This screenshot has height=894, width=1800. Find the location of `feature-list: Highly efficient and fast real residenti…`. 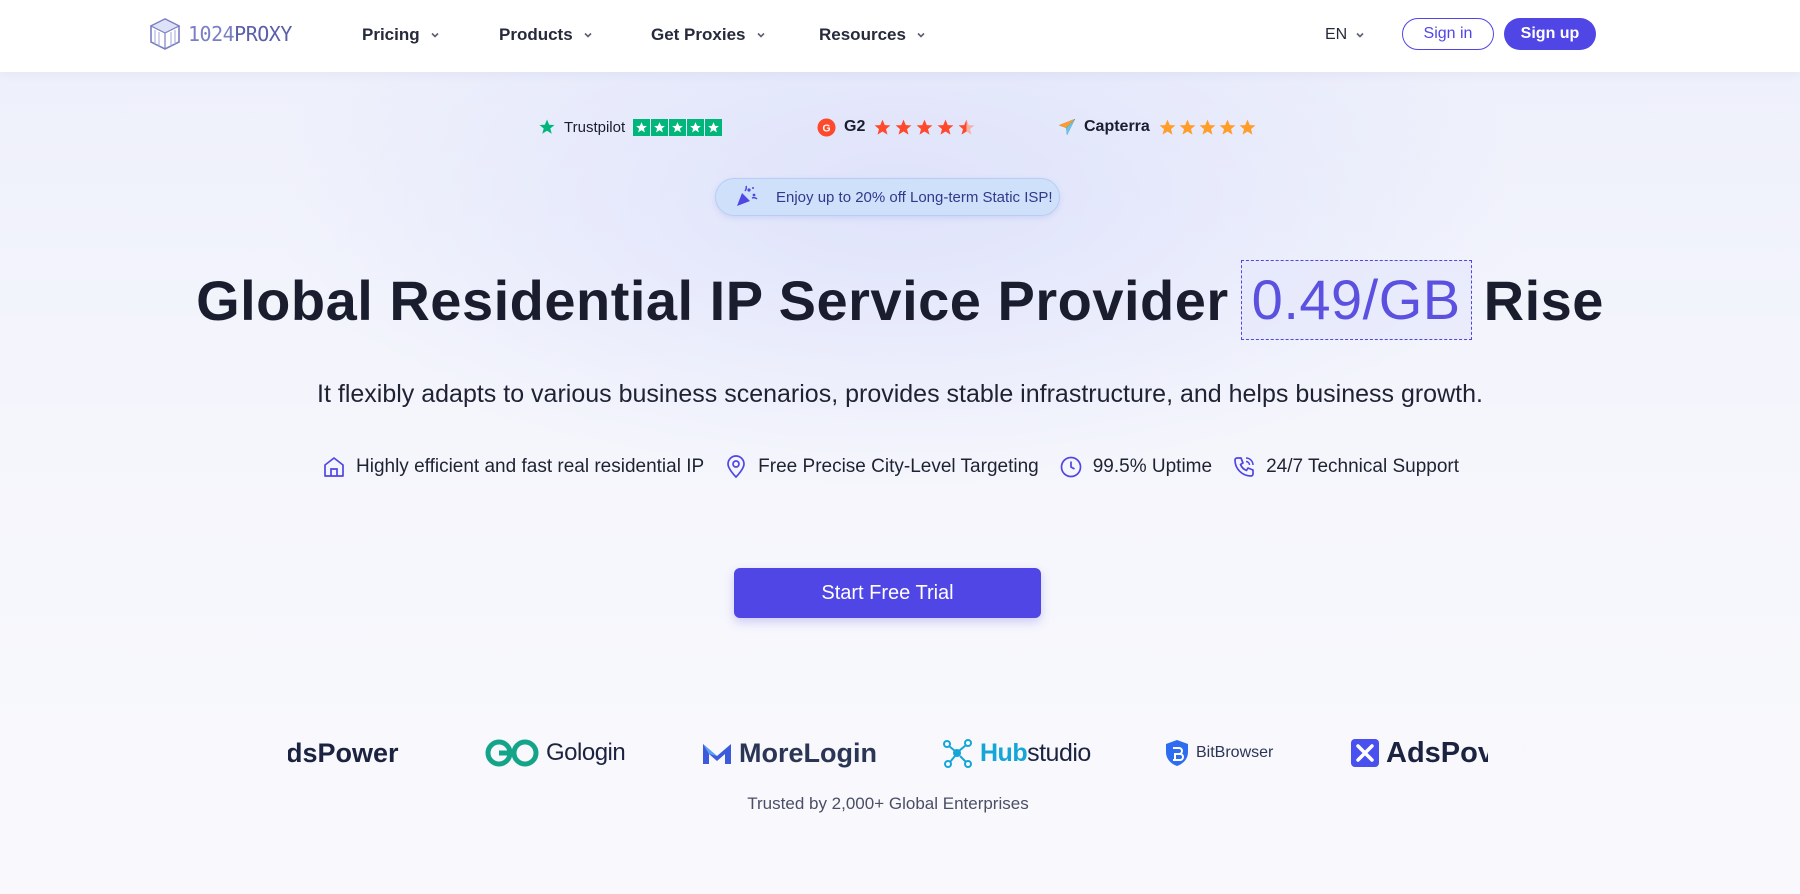

feature-list: Highly efficient and fast real residenti… is located at coordinates (900, 467).